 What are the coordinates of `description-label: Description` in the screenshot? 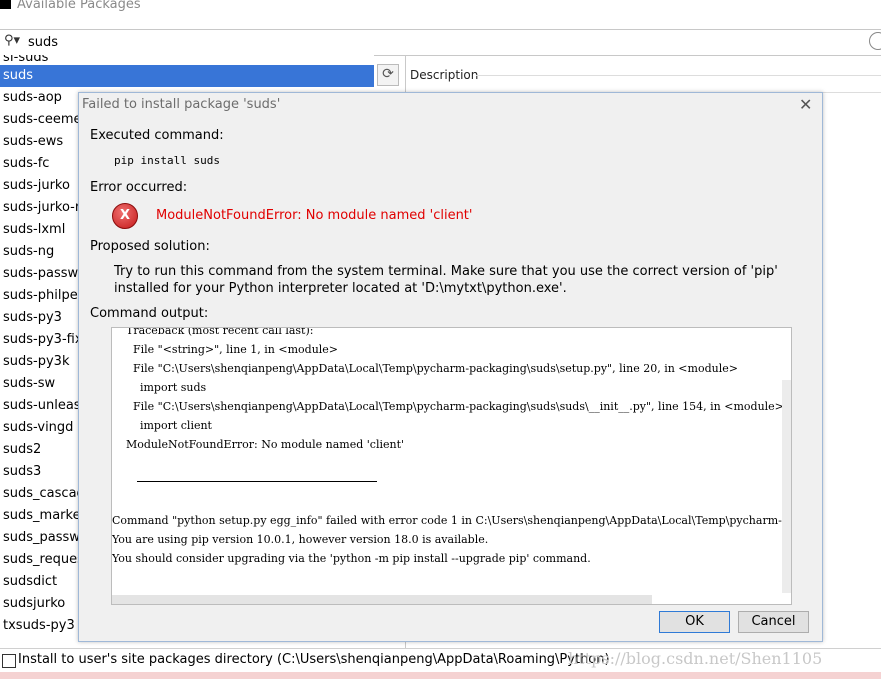 It's located at (444, 75).